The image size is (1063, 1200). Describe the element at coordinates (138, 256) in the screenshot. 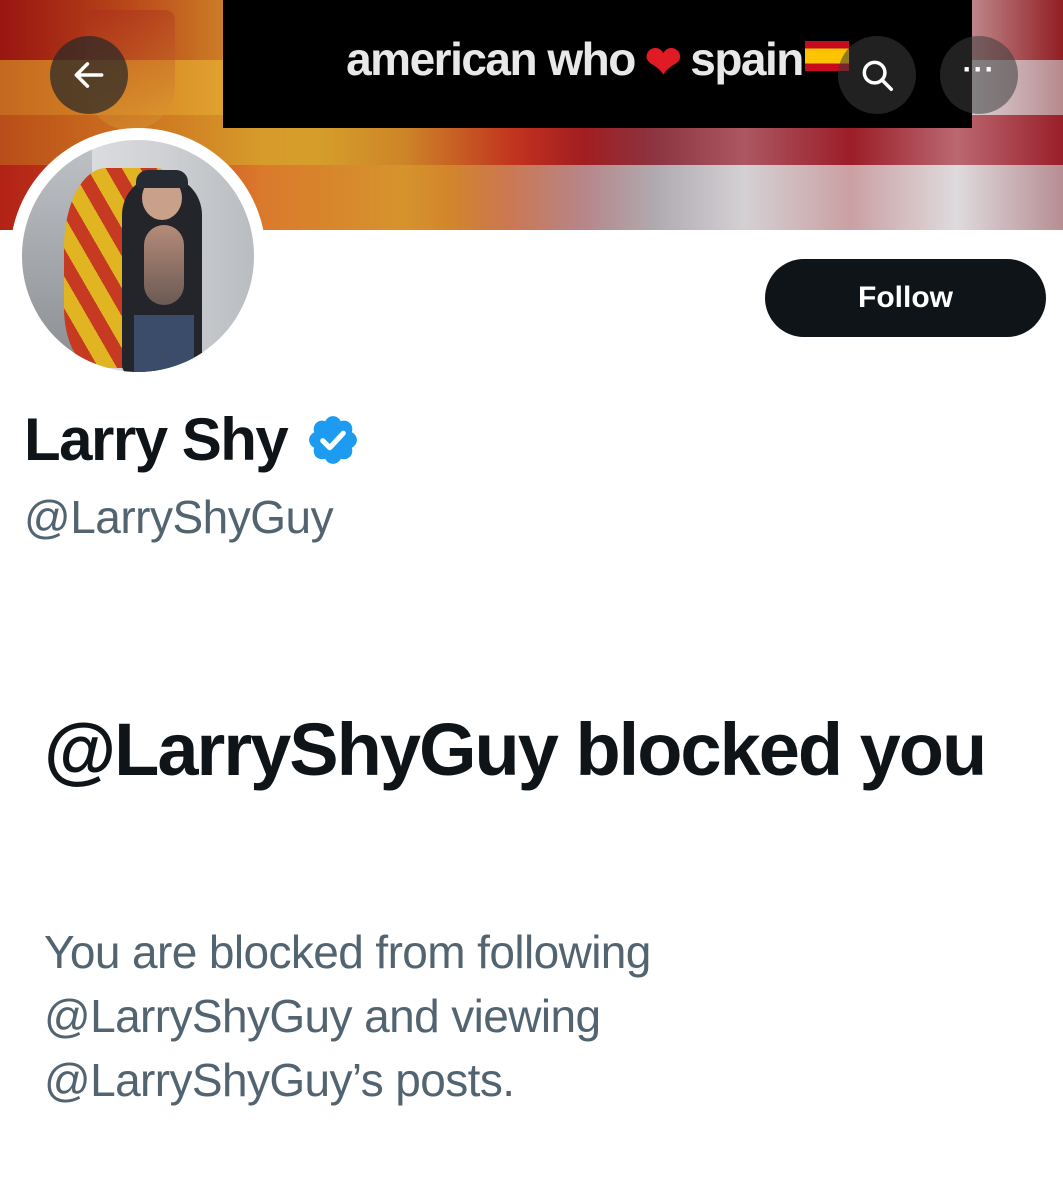

I see `avatar` at that location.